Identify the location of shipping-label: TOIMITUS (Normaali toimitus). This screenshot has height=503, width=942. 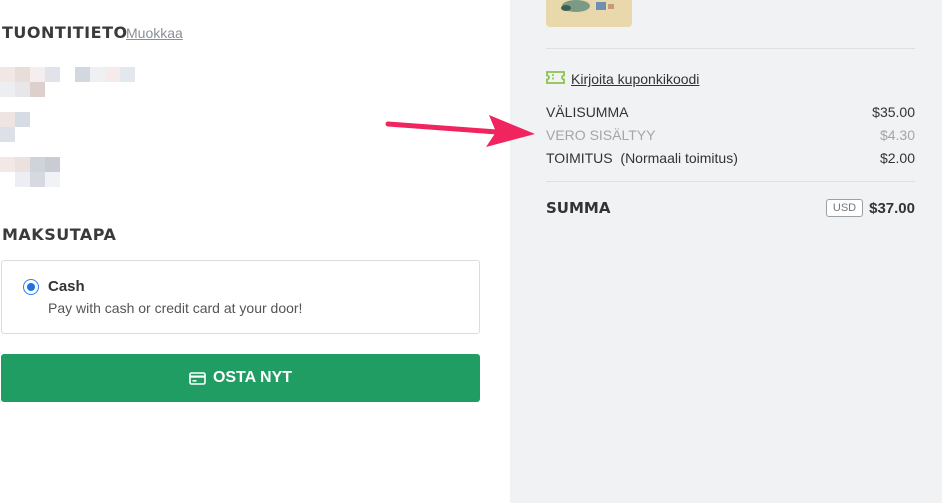
(642, 158).